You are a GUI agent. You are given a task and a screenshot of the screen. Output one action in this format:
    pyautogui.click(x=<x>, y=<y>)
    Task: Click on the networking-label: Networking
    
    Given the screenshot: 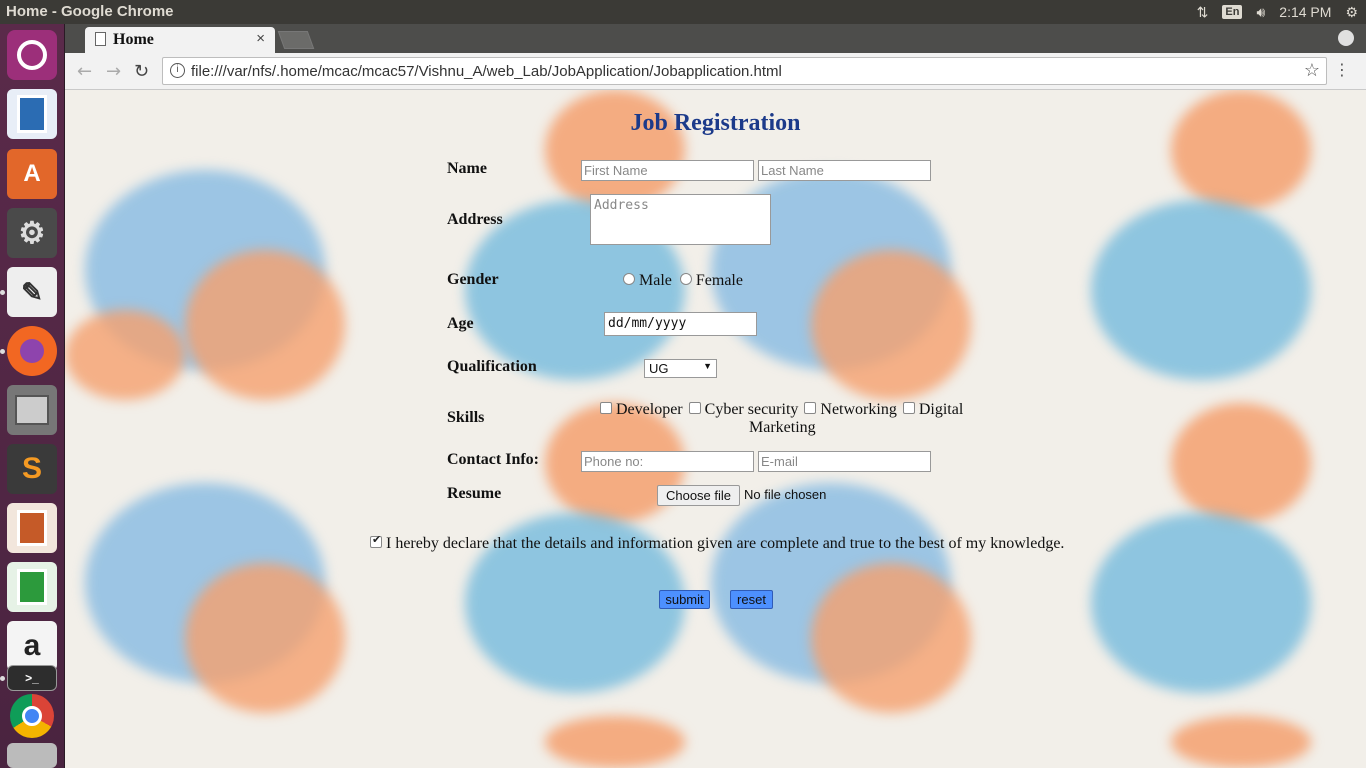 What is the action you would take?
    pyautogui.click(x=858, y=409)
    